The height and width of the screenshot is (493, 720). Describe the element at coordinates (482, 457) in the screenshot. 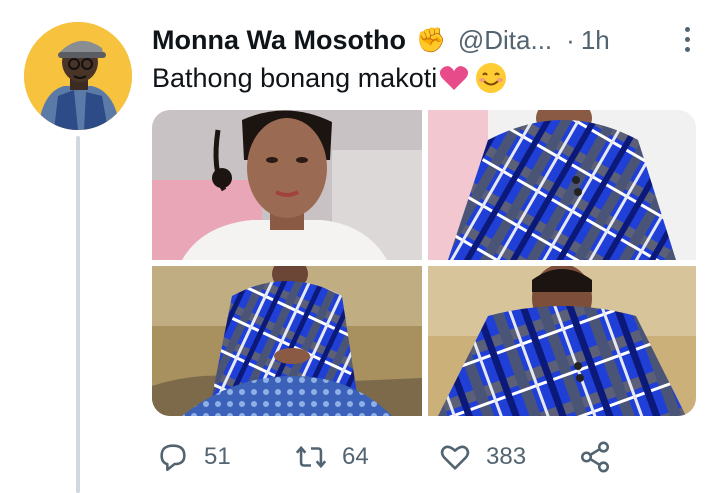

I see `like-button: 383` at that location.